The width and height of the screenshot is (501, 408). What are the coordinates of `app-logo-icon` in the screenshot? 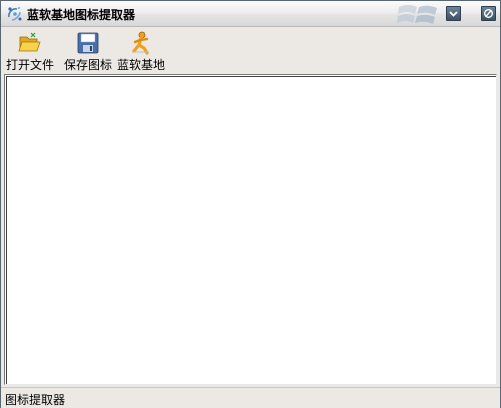 It's located at (15, 14).